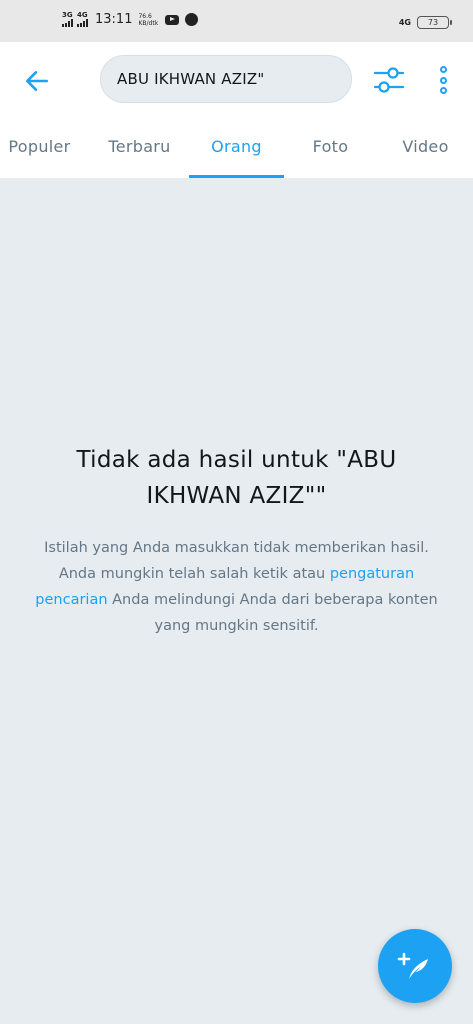  What do you see at coordinates (236, 176) in the screenshot?
I see `active-tab-indicator` at bounding box center [236, 176].